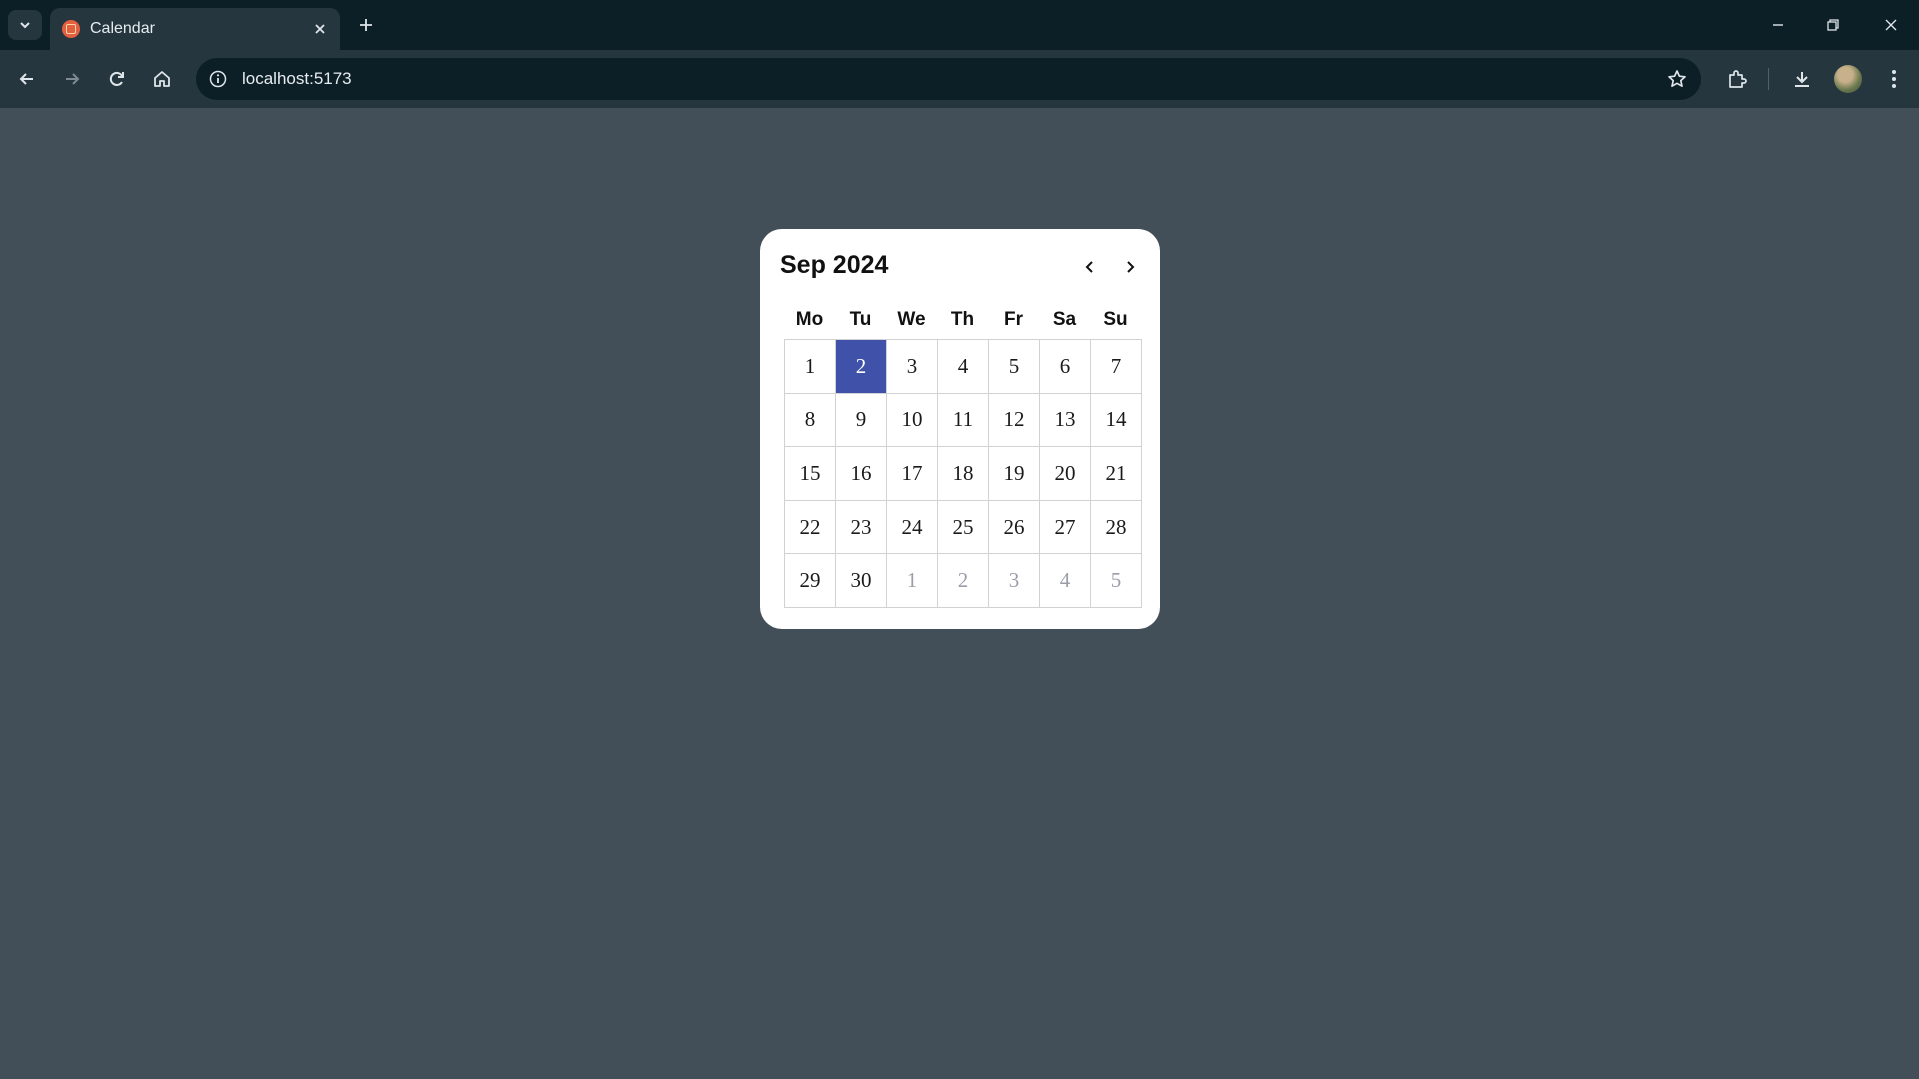 The width and height of the screenshot is (1919, 1079). I want to click on previous-month-button, so click(1090, 267).